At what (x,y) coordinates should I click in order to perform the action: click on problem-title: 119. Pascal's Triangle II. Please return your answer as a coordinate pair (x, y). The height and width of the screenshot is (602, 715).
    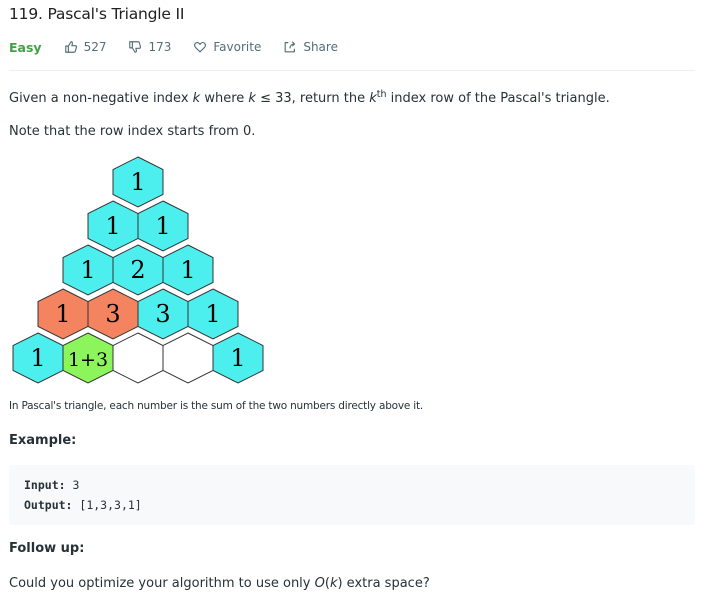
    Looking at the image, I should click on (97, 14).